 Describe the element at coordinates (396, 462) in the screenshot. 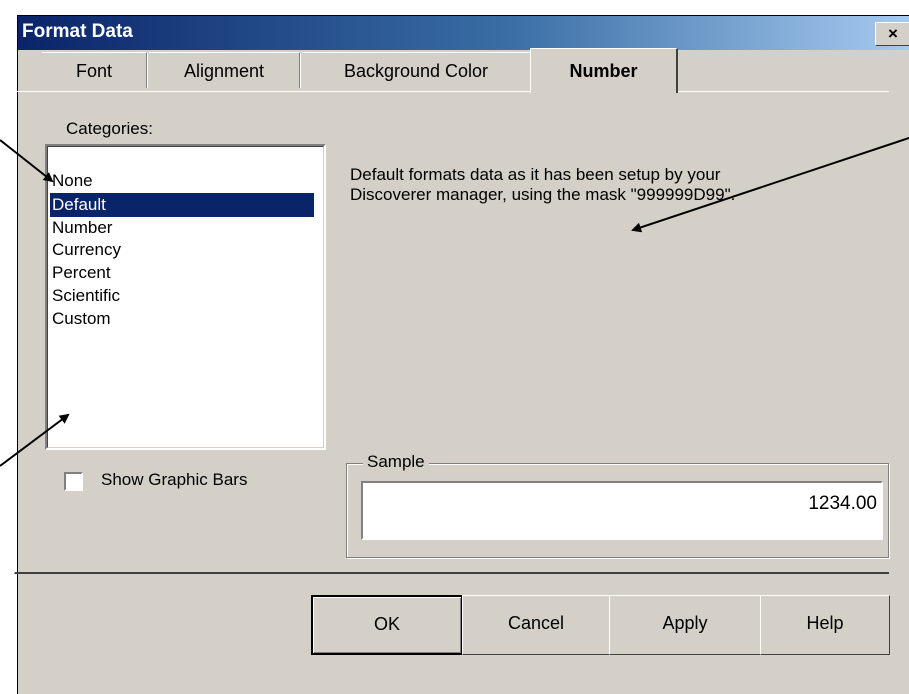

I see `sample-legend: Sample` at that location.